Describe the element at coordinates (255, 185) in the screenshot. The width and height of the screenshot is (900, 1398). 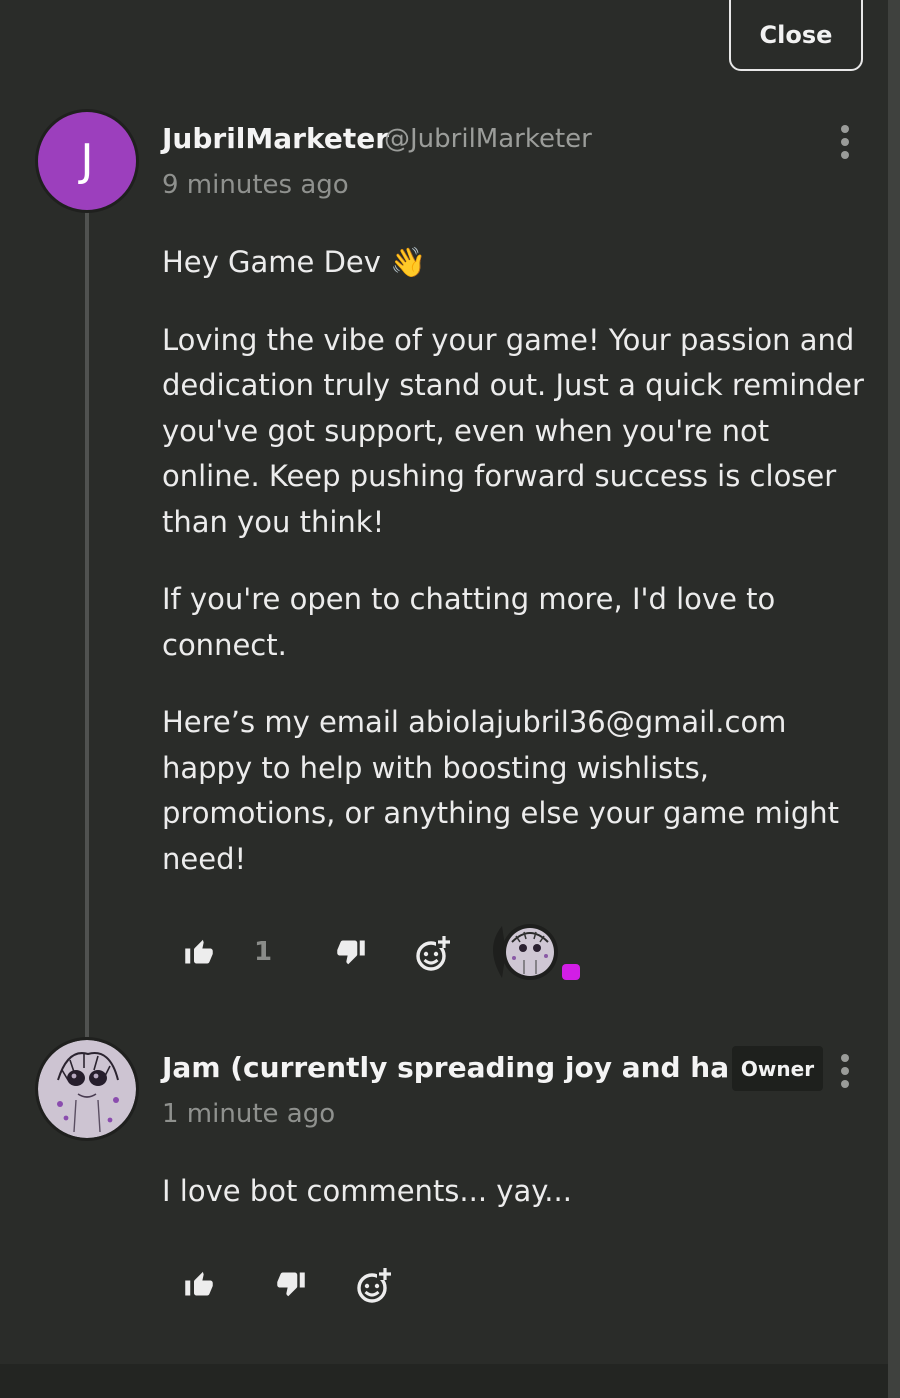
I see `comment-timestamp: 9 minutes ago` at that location.